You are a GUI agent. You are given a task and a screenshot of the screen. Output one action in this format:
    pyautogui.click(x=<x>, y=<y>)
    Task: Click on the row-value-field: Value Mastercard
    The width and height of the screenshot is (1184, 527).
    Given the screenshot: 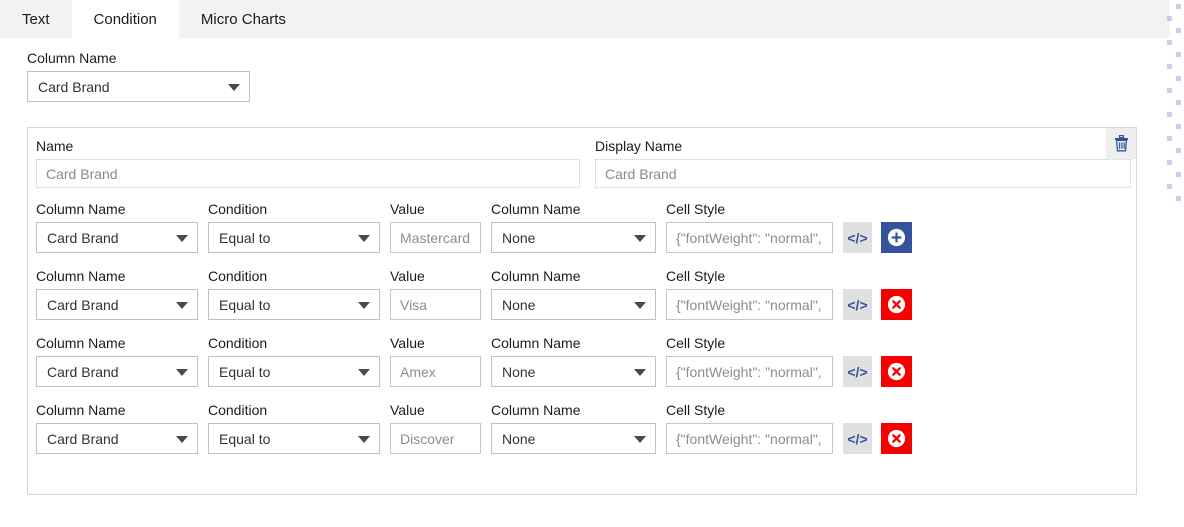 What is the action you would take?
    pyautogui.click(x=435, y=226)
    